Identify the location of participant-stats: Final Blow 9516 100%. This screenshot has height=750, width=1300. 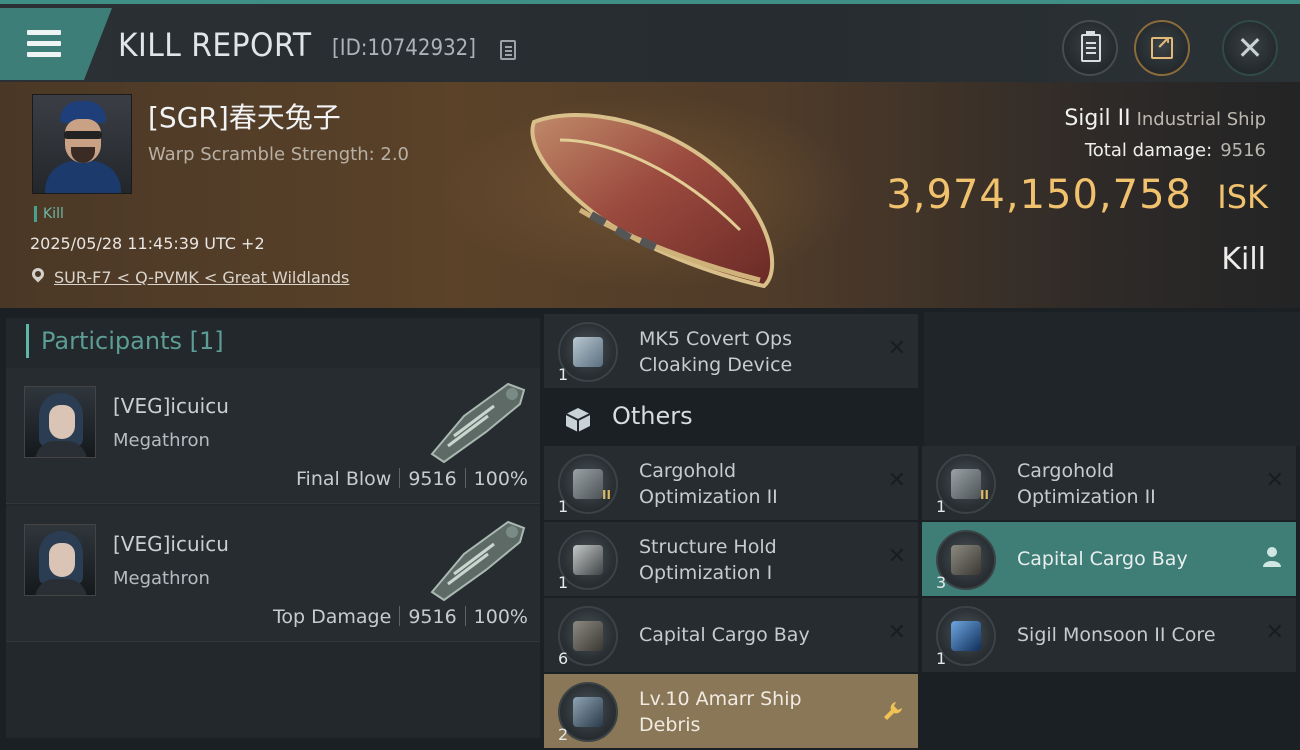
(412, 479).